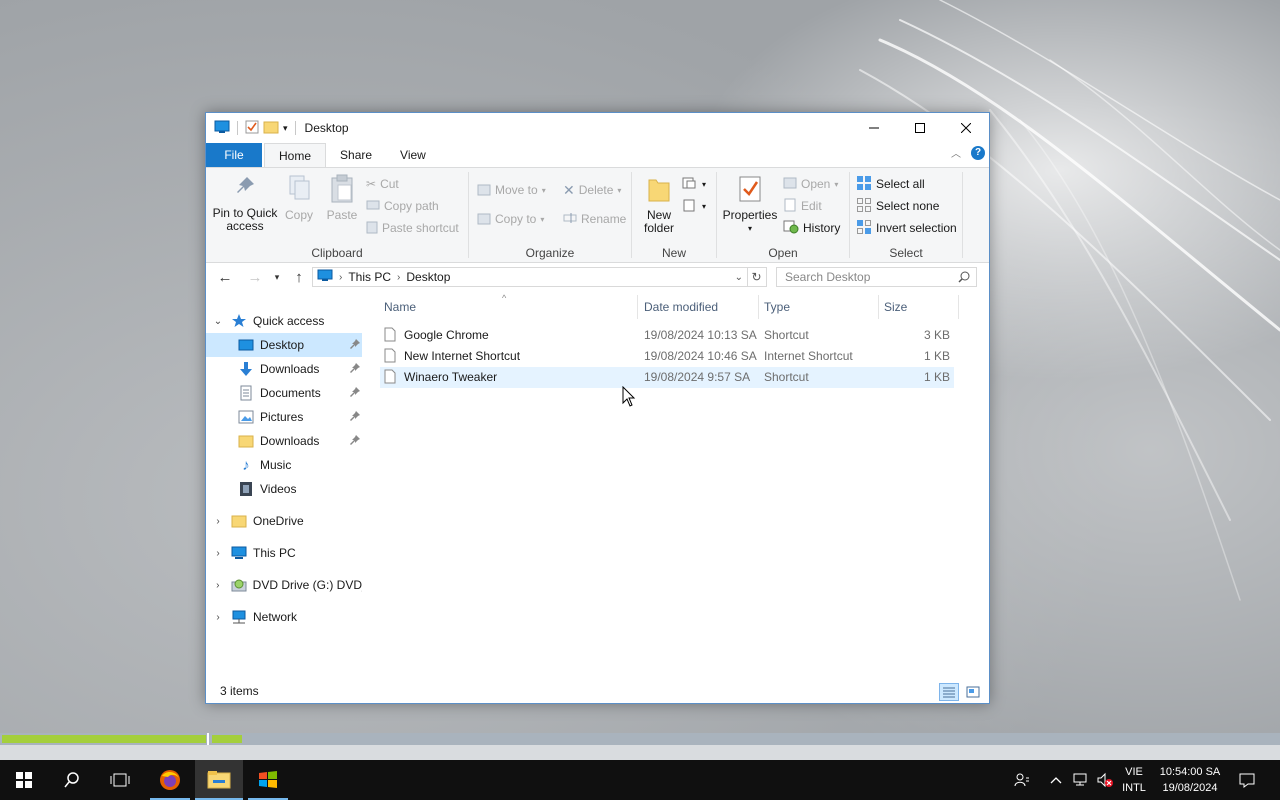 This screenshot has height=800, width=1280. What do you see at coordinates (973, 692) in the screenshot?
I see `large-icons-view-icon` at bounding box center [973, 692].